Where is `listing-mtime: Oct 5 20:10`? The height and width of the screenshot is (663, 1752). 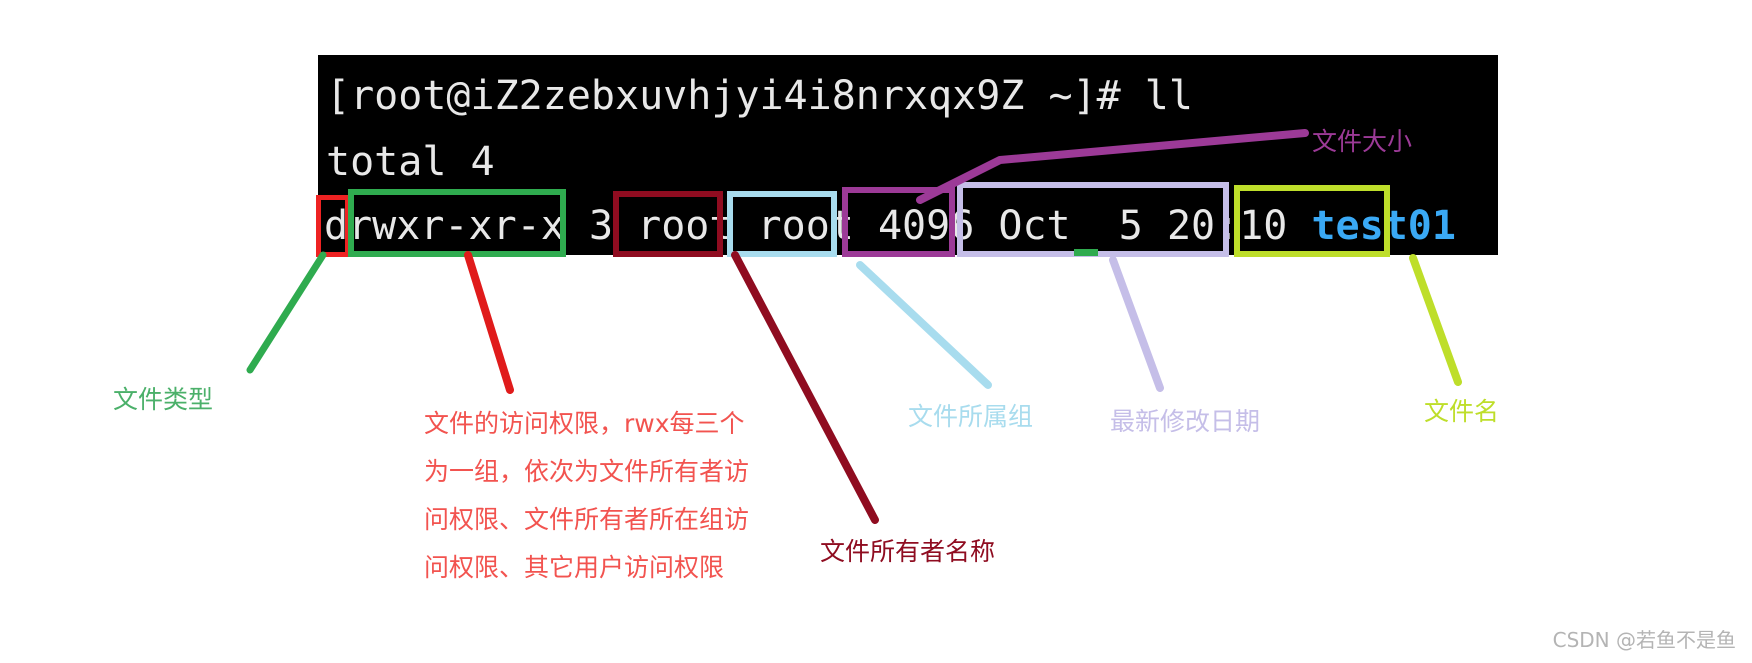 listing-mtime: Oct 5 20:10 is located at coordinates (1143, 226).